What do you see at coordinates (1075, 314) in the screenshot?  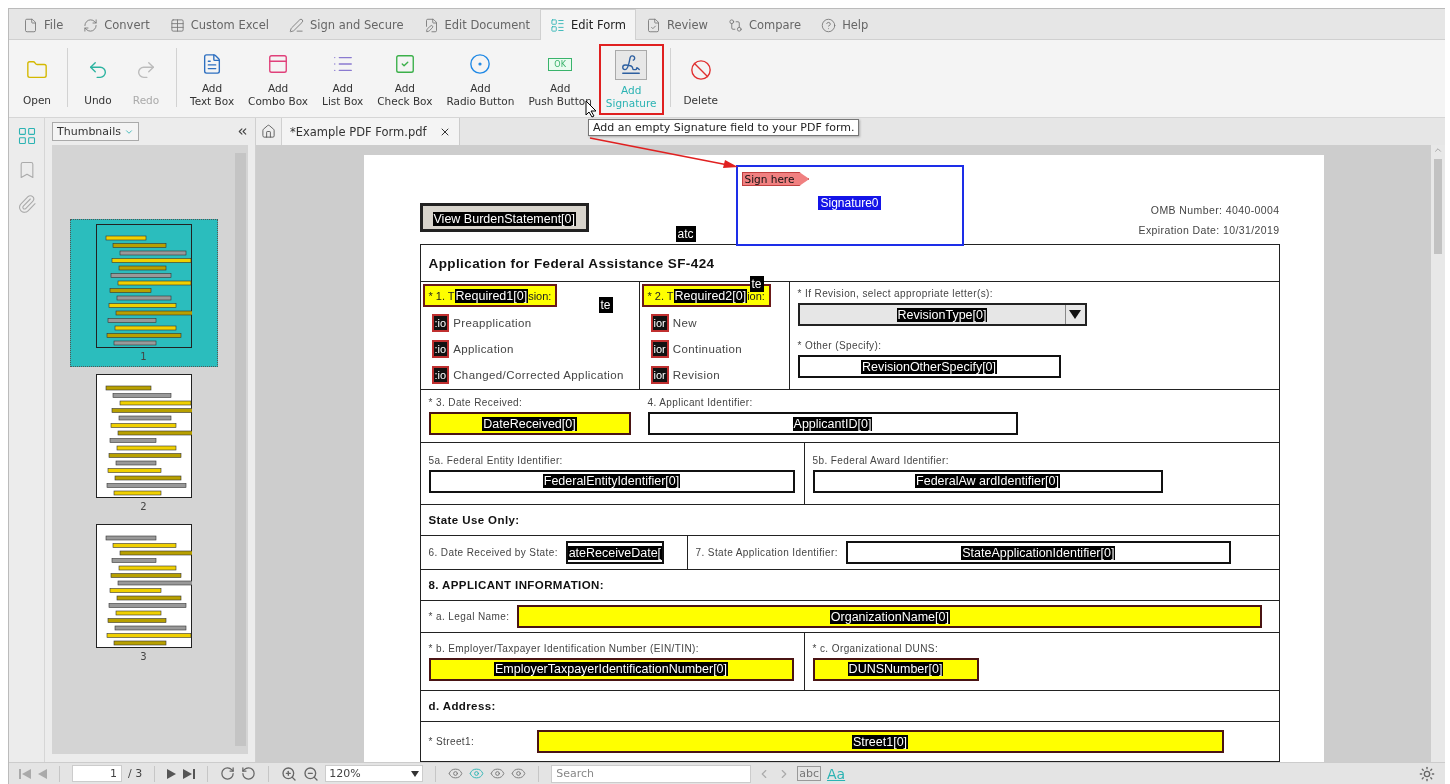 I see `dropdown-arrow-icon` at bounding box center [1075, 314].